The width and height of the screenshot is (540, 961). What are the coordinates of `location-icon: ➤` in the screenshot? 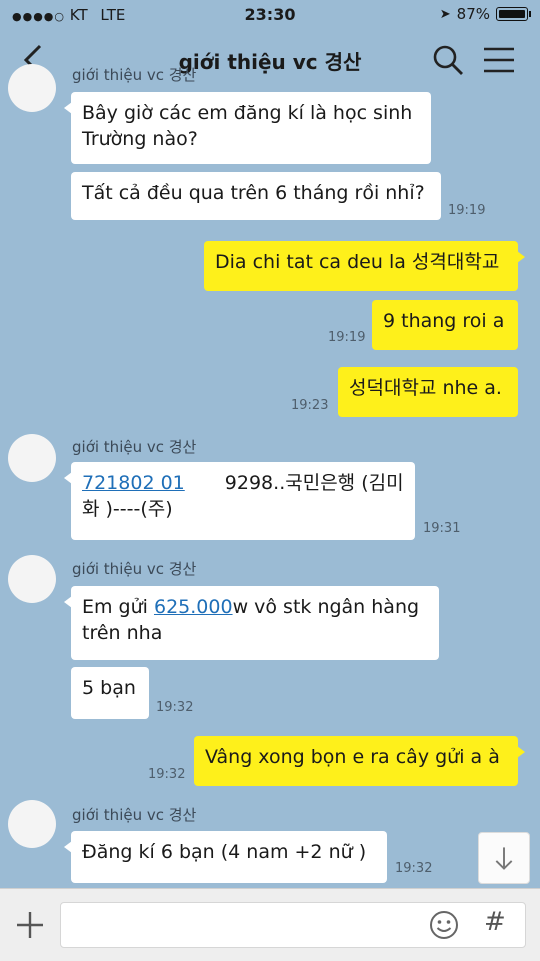 It's located at (445, 14).